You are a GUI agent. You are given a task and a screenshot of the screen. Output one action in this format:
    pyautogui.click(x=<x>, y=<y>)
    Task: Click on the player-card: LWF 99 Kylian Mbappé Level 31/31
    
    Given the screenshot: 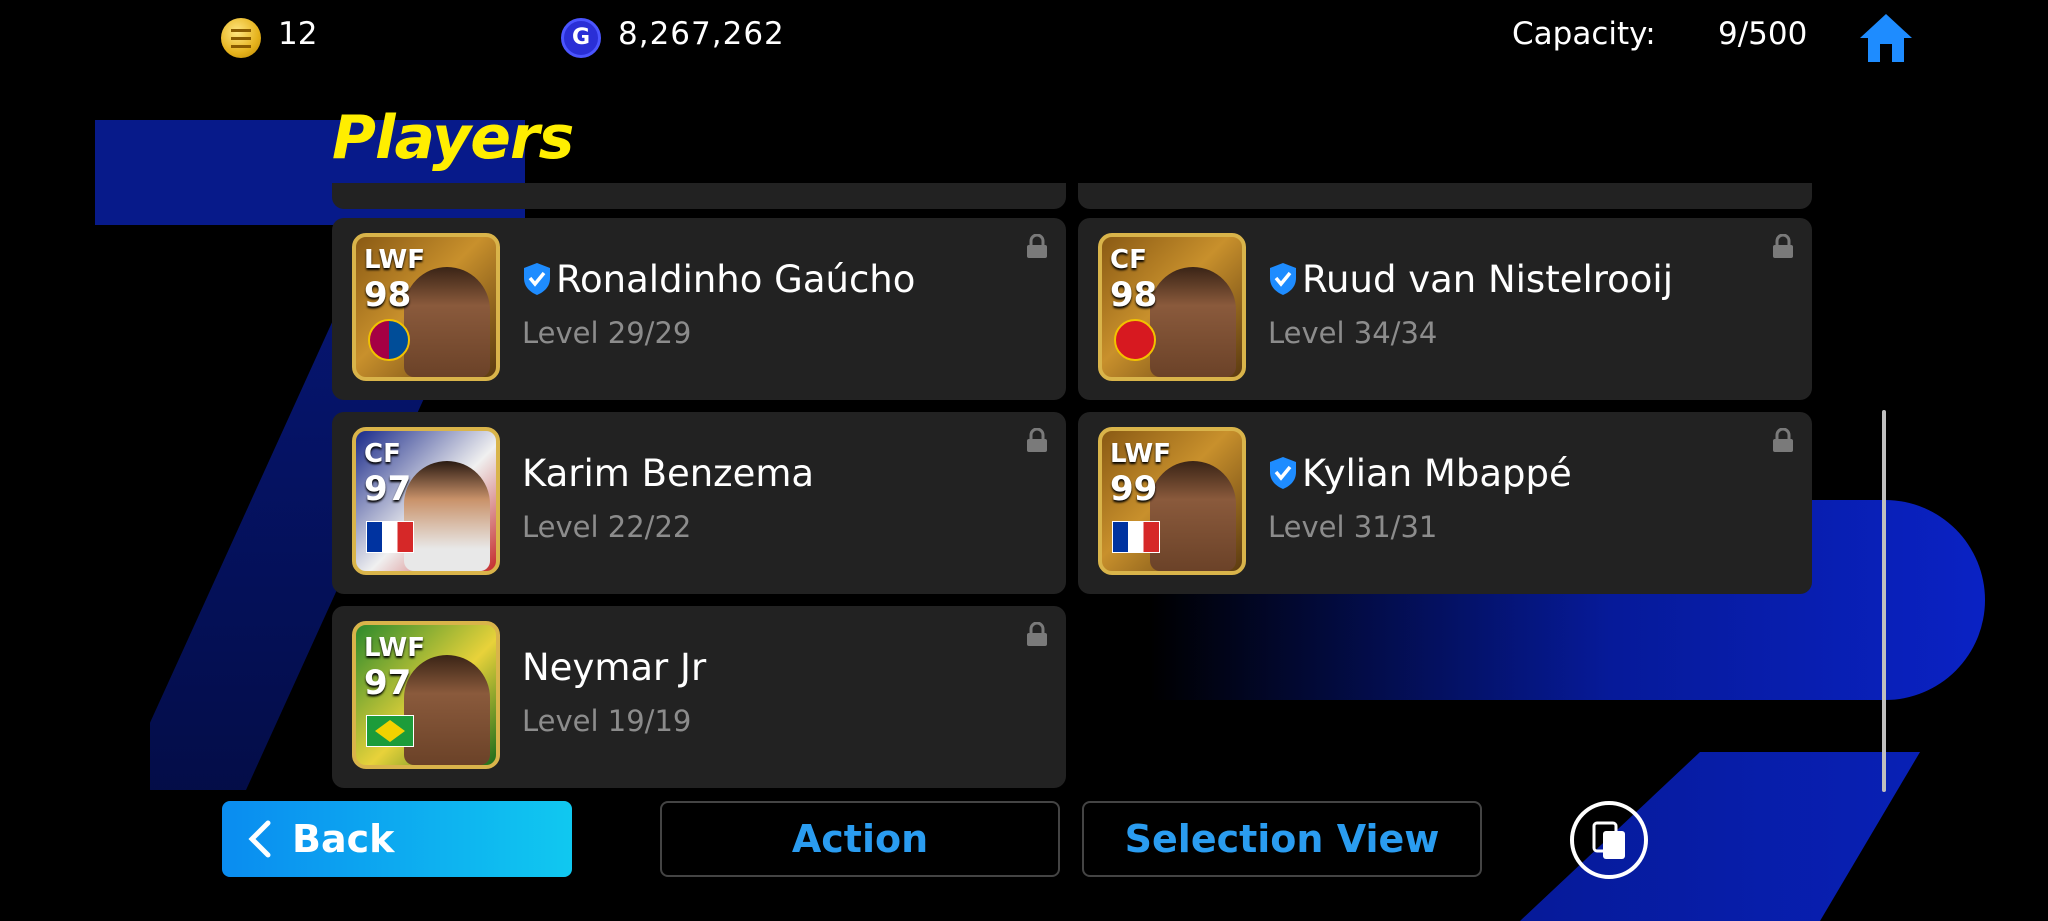 What is the action you would take?
    pyautogui.click(x=1445, y=503)
    